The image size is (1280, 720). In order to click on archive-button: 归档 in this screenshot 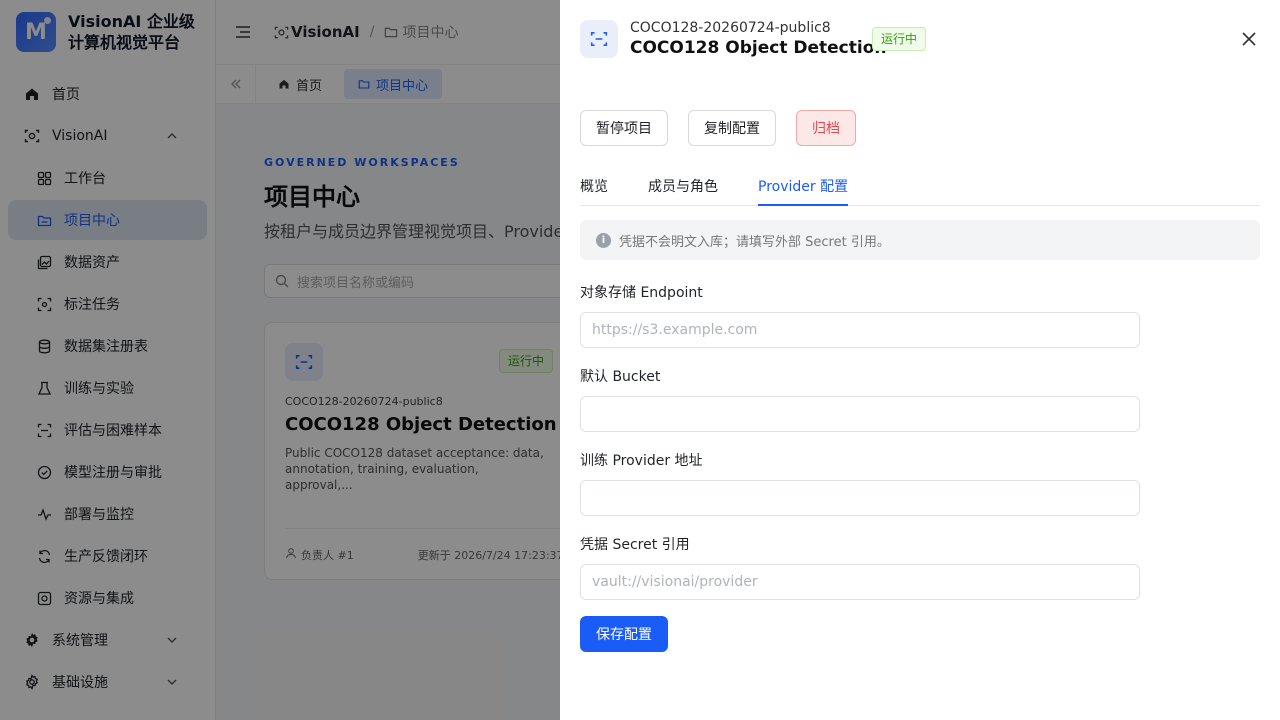, I will do `click(826, 128)`.